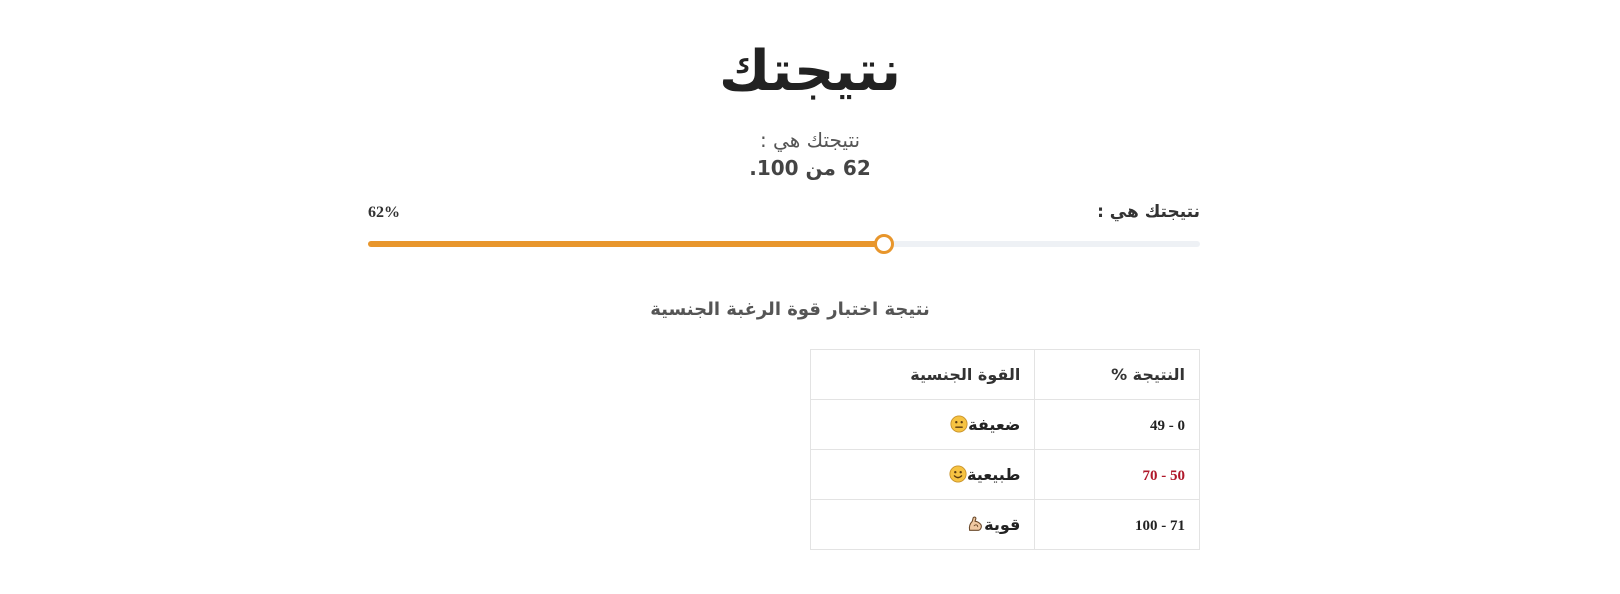  What do you see at coordinates (384, 212) in the screenshot?
I see `progress-percent: 62%` at bounding box center [384, 212].